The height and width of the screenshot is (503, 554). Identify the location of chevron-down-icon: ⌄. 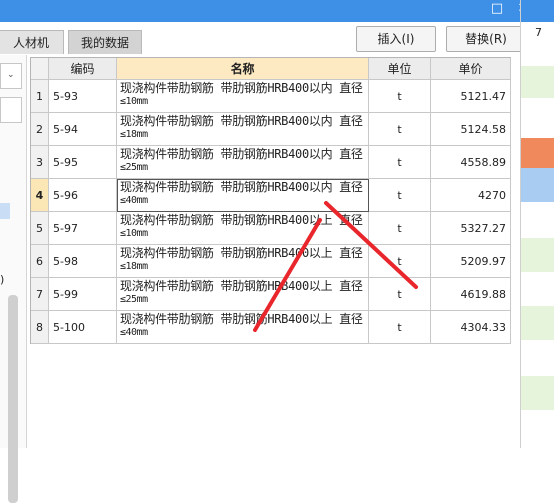
(11, 75).